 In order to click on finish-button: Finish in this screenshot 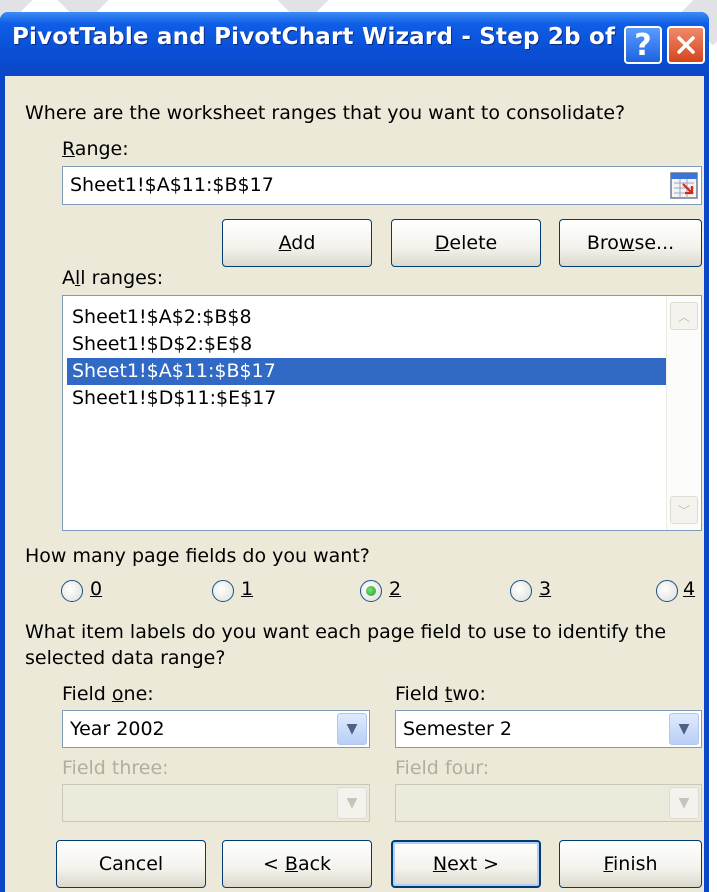, I will do `click(630, 864)`.